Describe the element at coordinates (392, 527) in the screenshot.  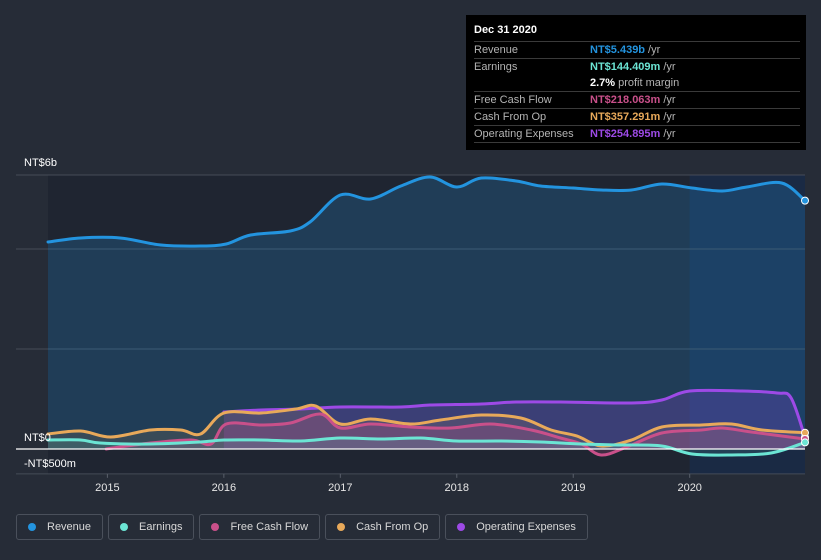
I see `legend-label: Cash From Op` at that location.